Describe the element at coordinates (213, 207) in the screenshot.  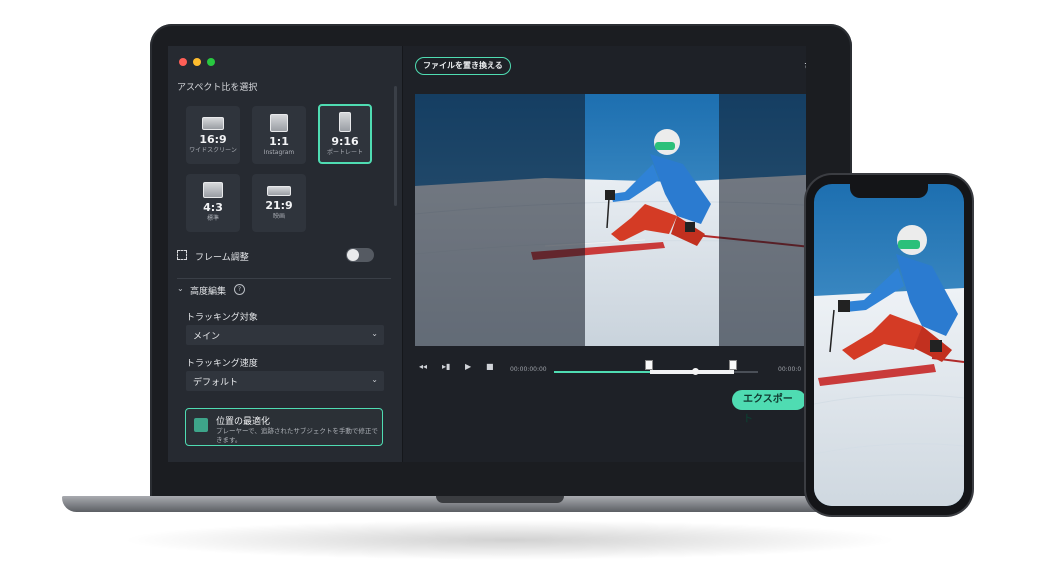
I see `ratio-value: 4:3` at that location.